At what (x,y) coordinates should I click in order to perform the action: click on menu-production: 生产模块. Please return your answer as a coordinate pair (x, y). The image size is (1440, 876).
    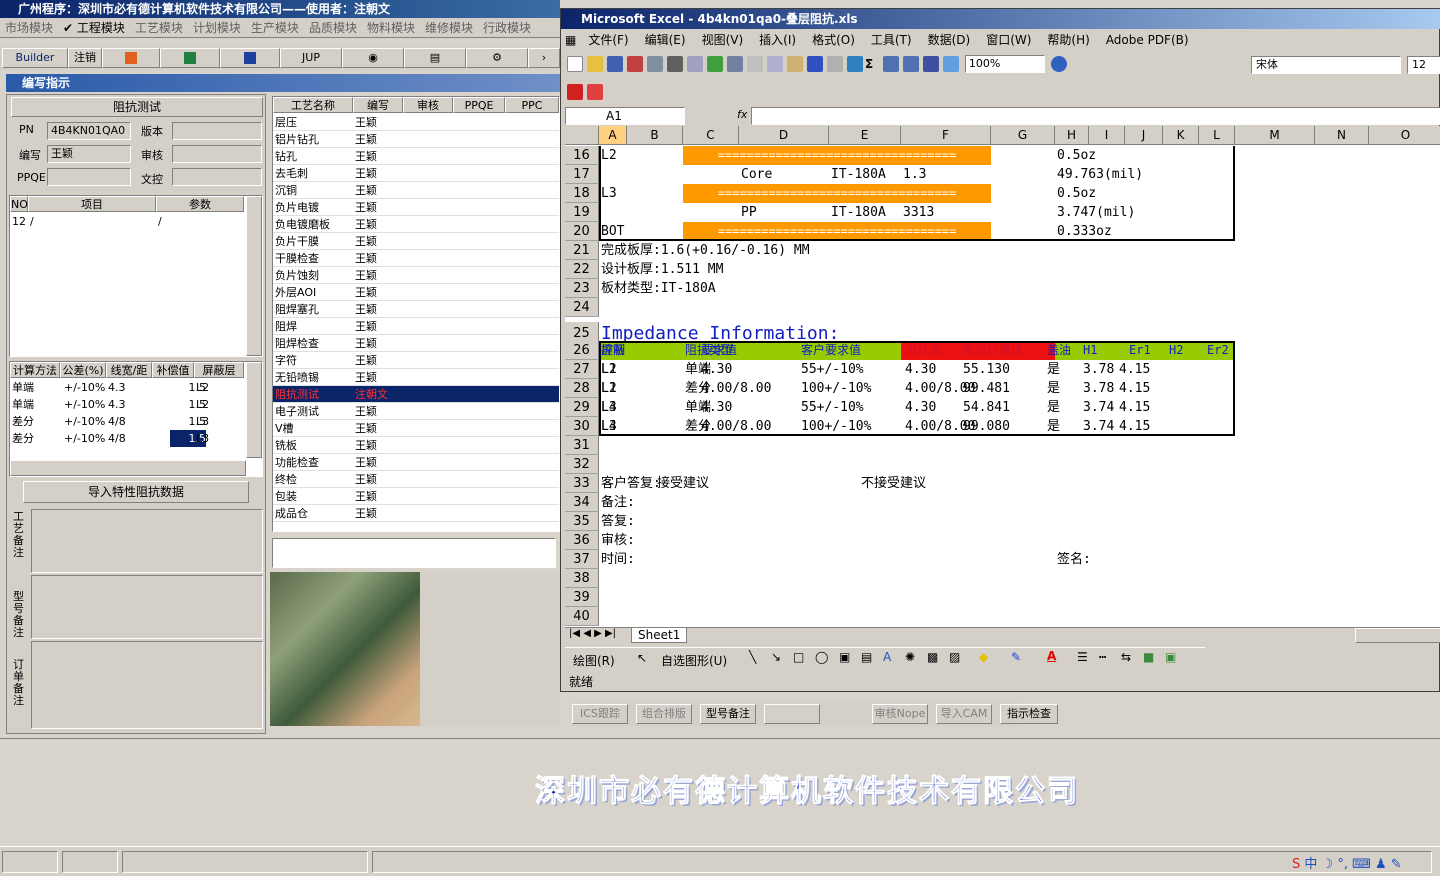
    Looking at the image, I should click on (275, 28).